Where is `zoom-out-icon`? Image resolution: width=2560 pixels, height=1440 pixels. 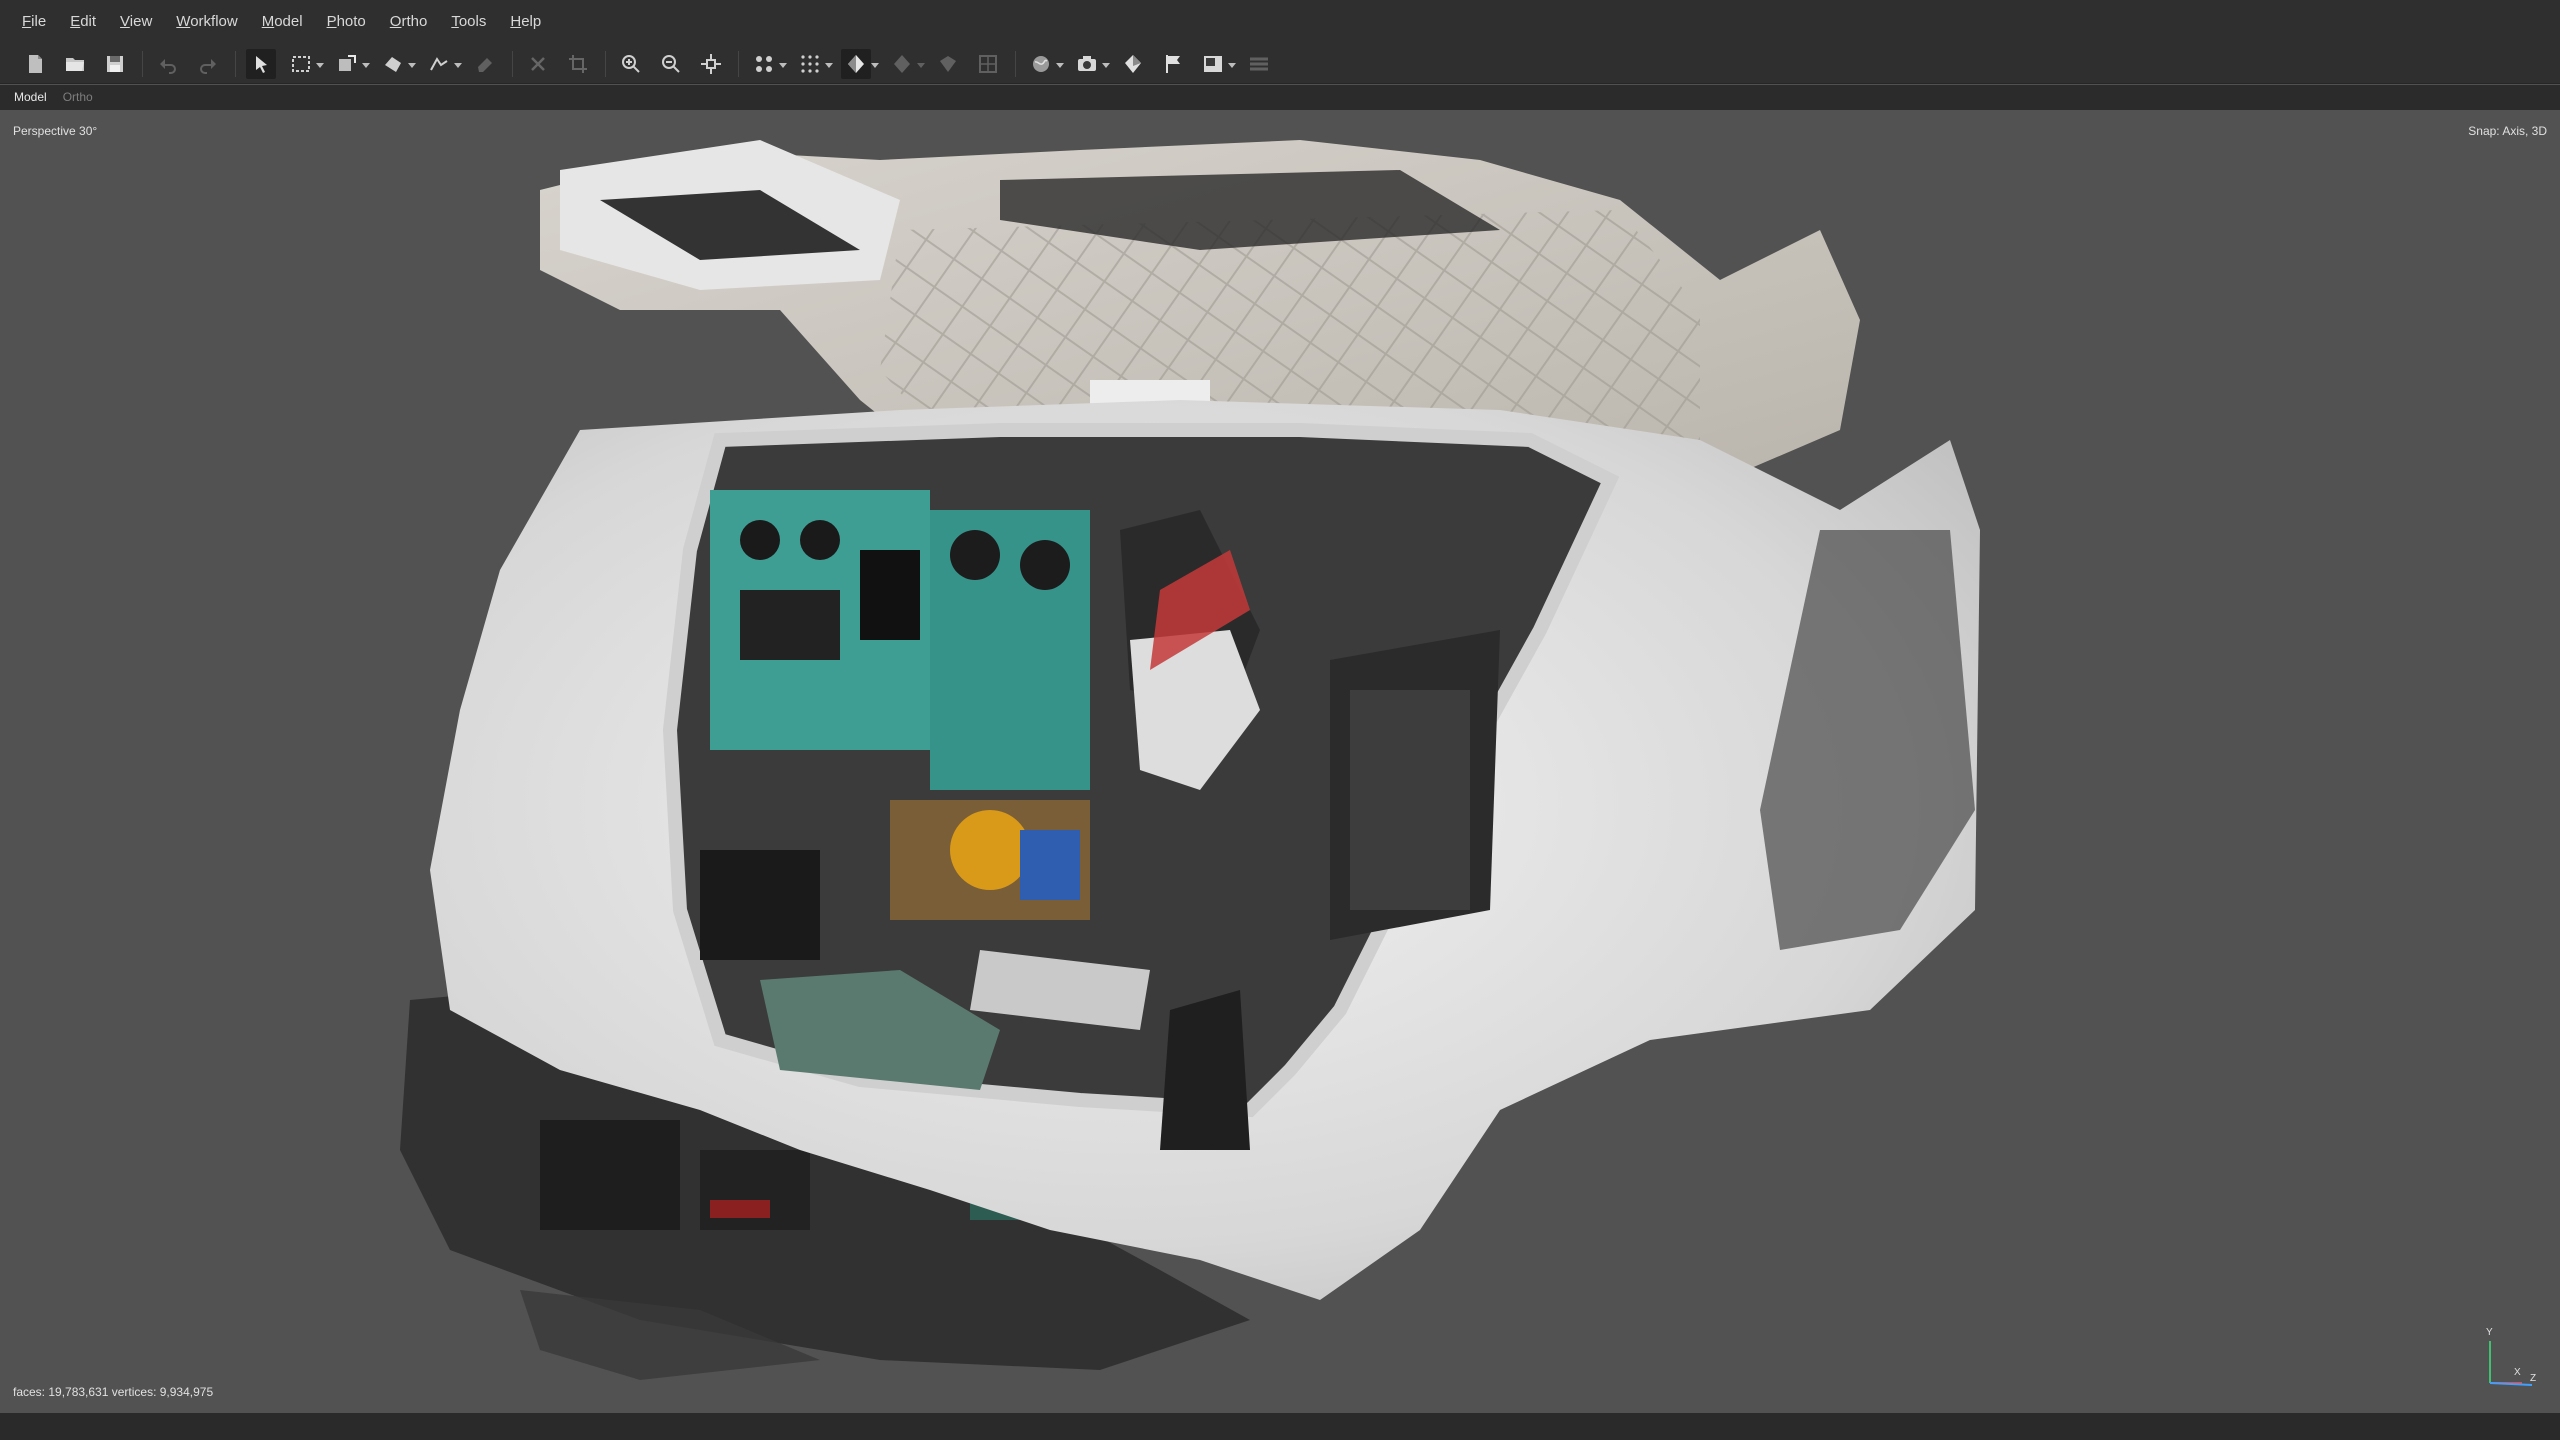
zoom-out-icon is located at coordinates (671, 64).